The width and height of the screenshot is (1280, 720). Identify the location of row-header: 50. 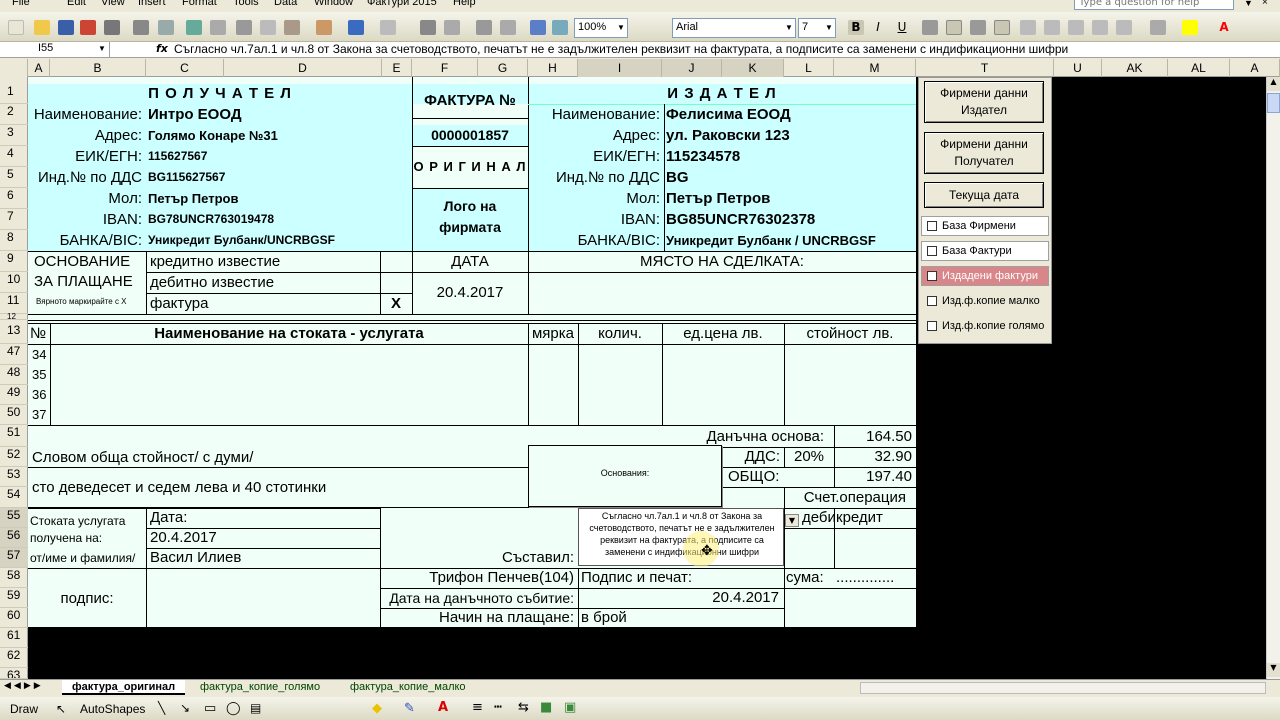
(14, 415).